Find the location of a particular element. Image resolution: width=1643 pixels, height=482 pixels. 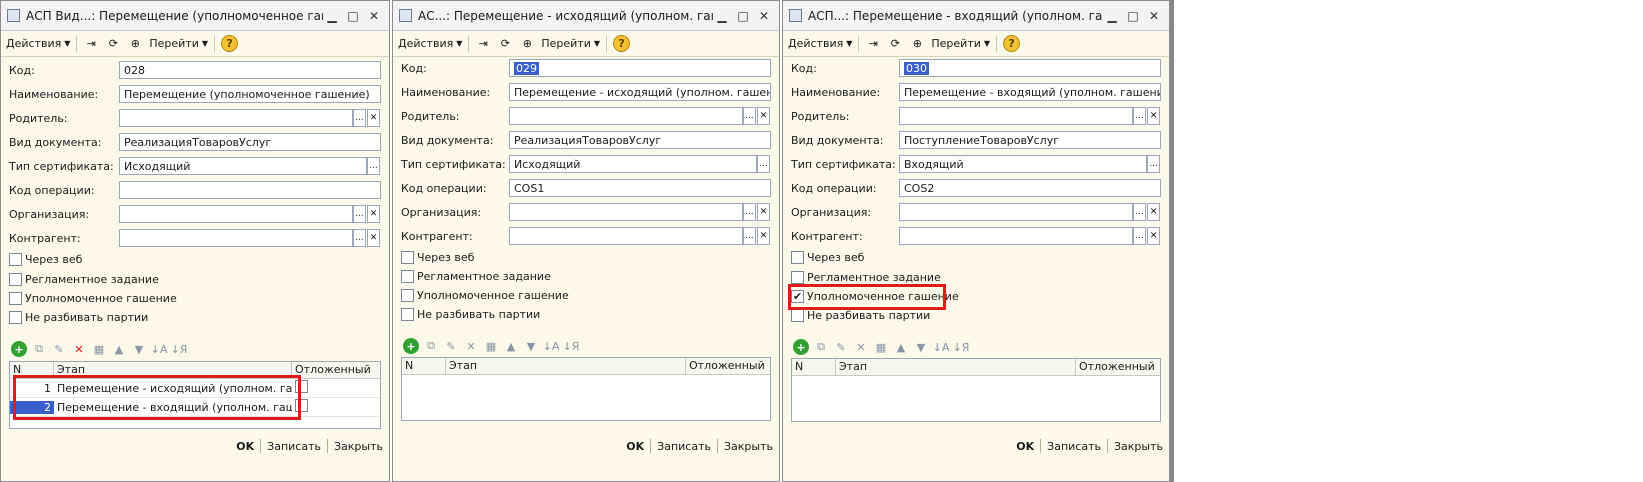

kod-operacii-field: COS2 is located at coordinates (1030, 188).